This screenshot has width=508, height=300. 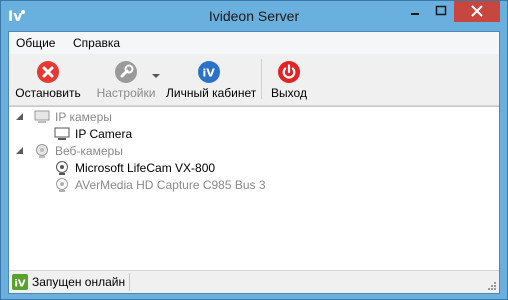 I want to click on maximize-icon, so click(x=441, y=10).